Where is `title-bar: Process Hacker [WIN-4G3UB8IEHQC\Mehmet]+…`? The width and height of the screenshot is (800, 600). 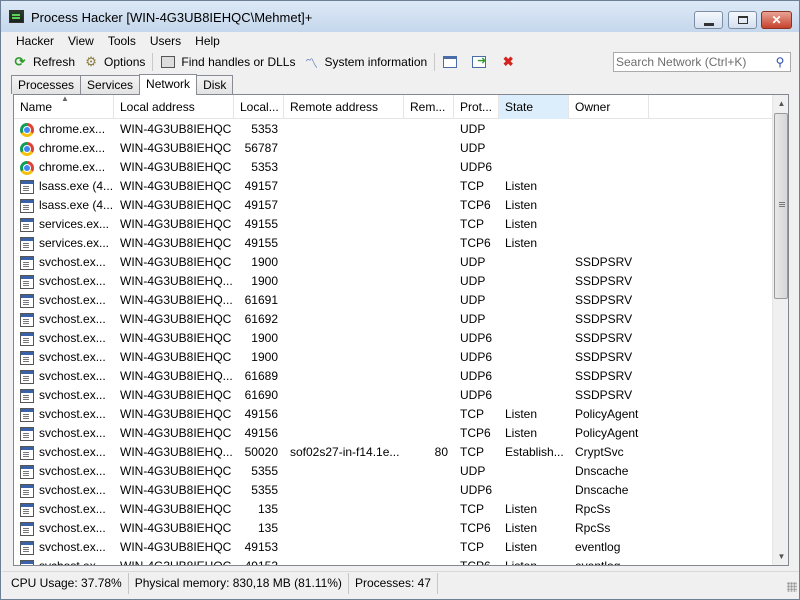
title-bar: Process Hacker [WIN-4G3UB8IEHQC\Mehmet]+… is located at coordinates (400, 16).